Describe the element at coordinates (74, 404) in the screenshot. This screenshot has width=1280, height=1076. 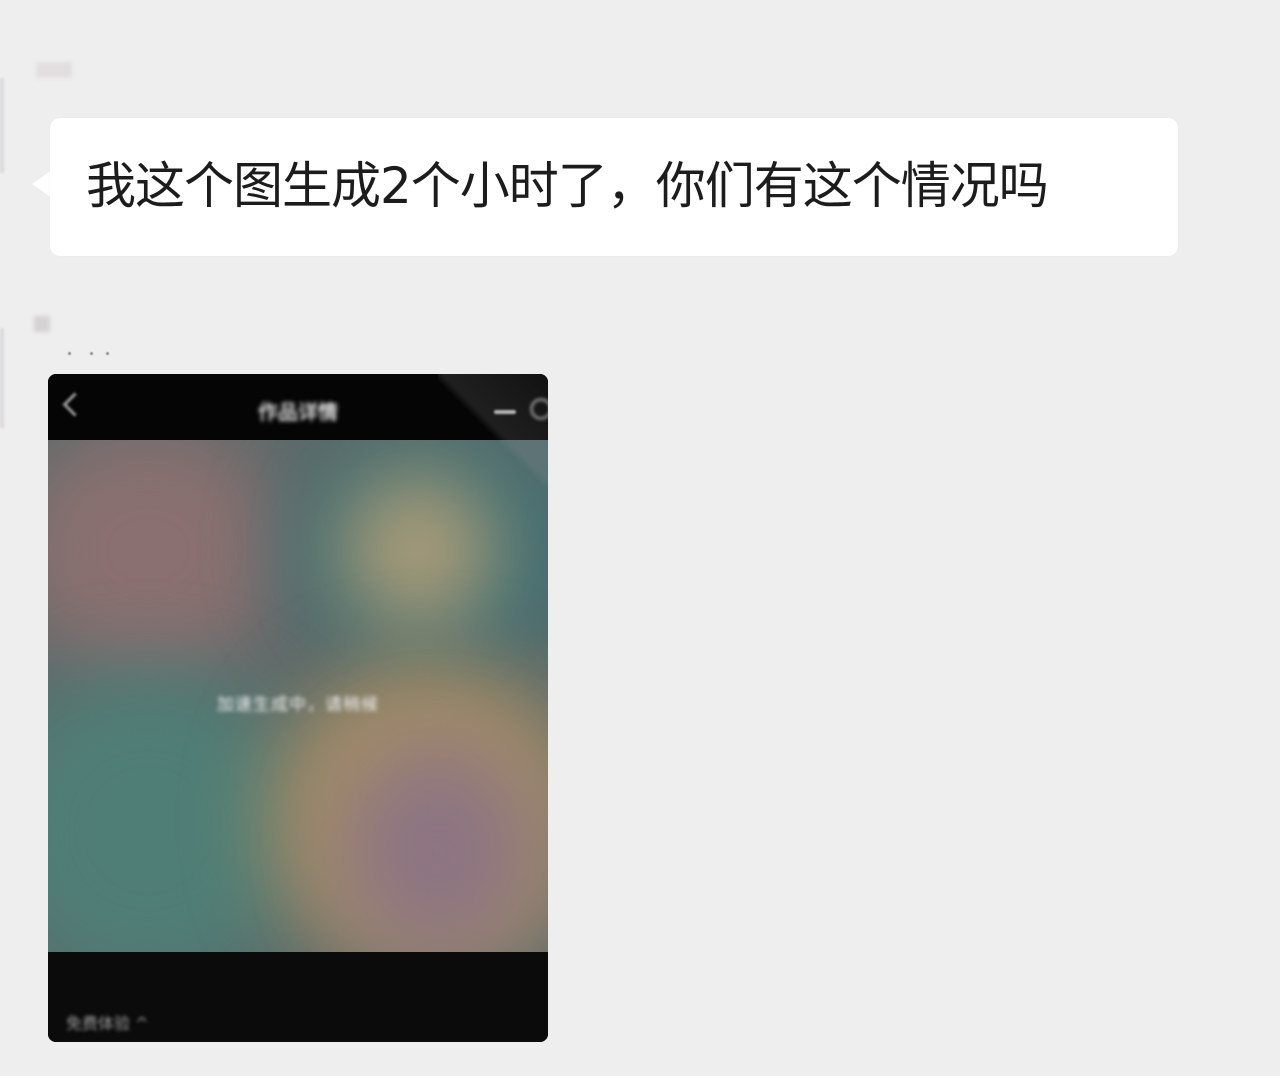
I see `chevron-left-icon` at that location.